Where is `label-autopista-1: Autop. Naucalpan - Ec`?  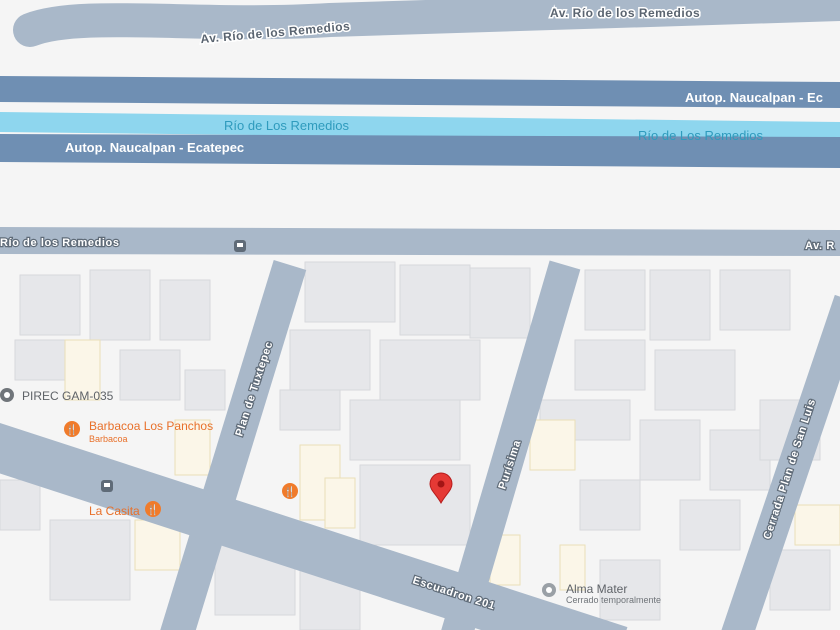
label-autopista-1: Autop. Naucalpan - Ec is located at coordinates (754, 97).